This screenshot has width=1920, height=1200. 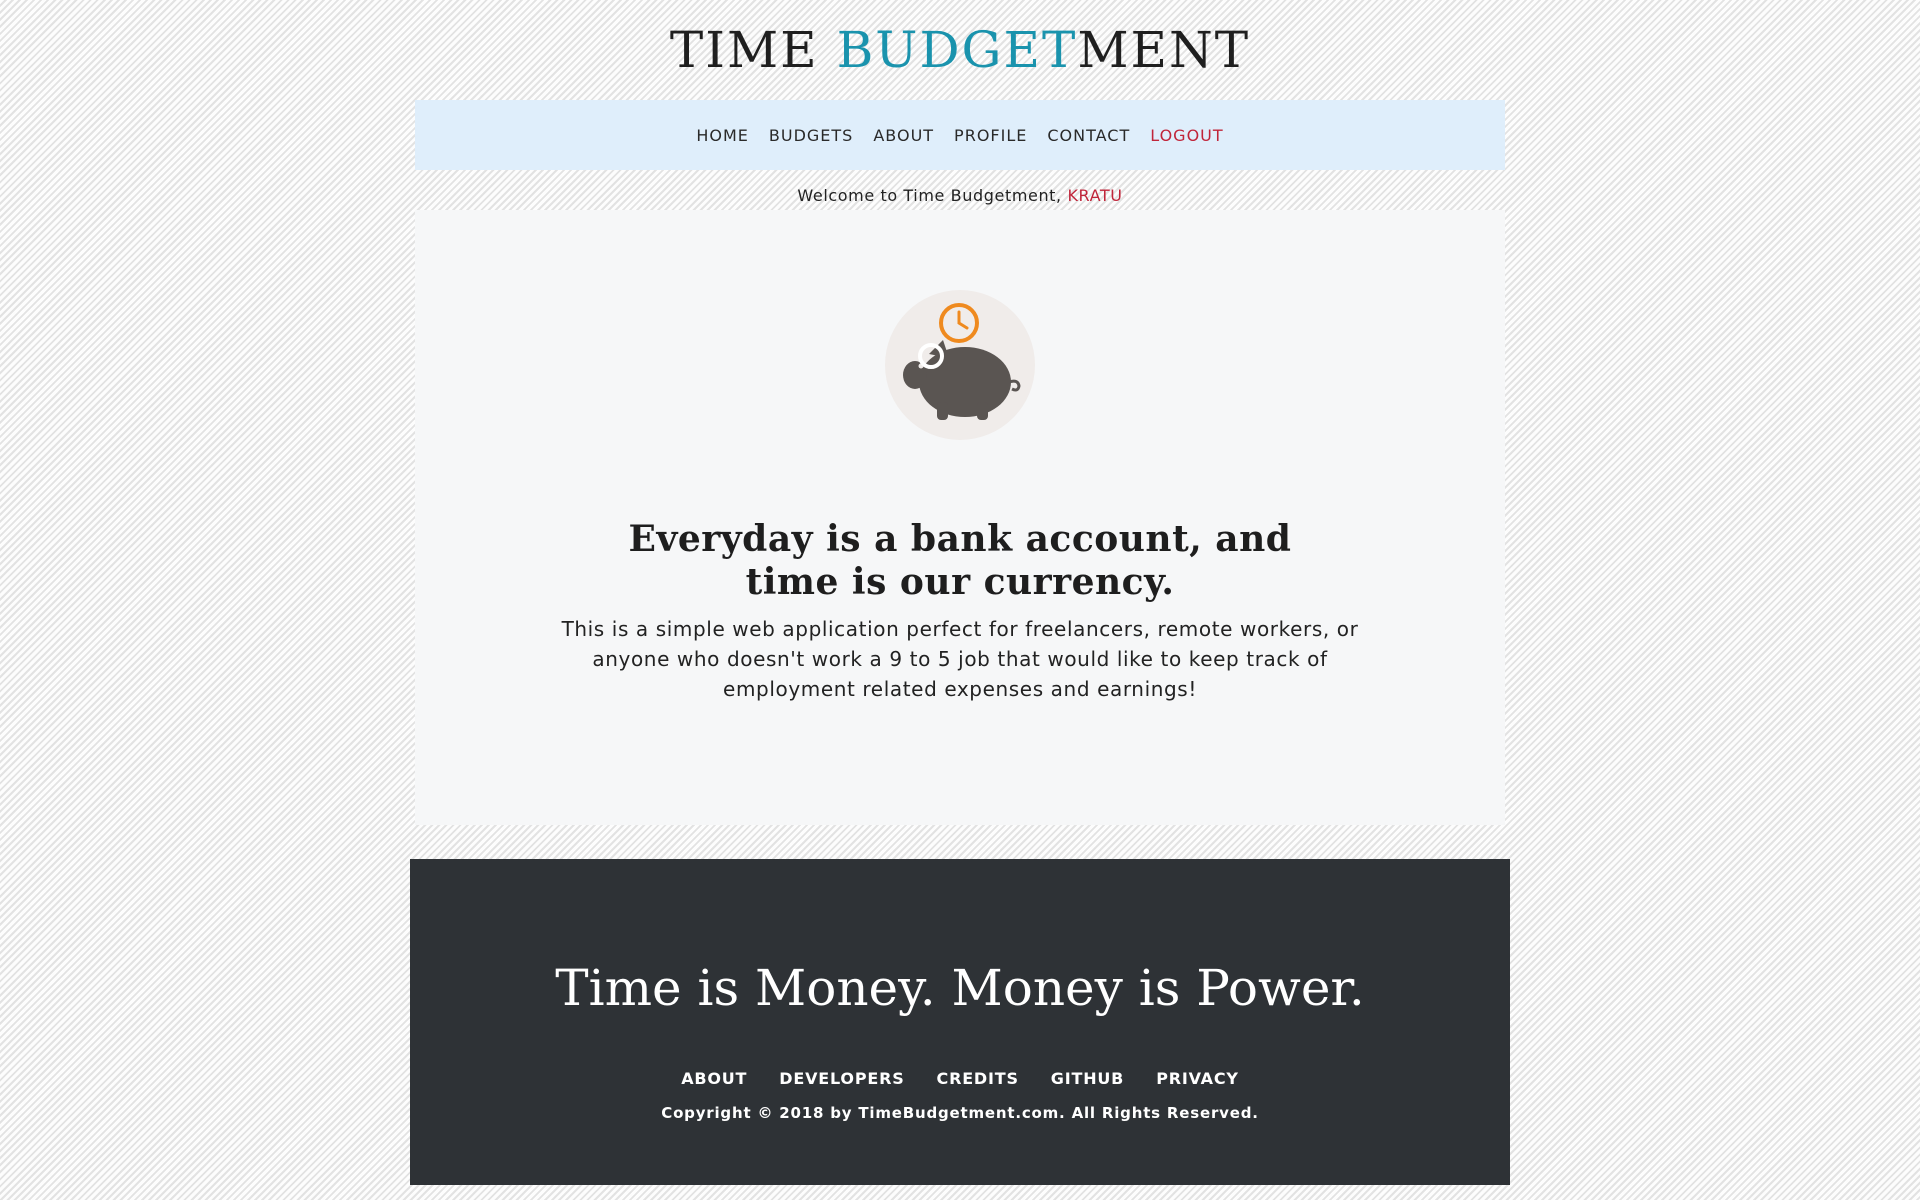 I want to click on hero-headline-line1: Everyday is a bank account, and, so click(x=960, y=539).